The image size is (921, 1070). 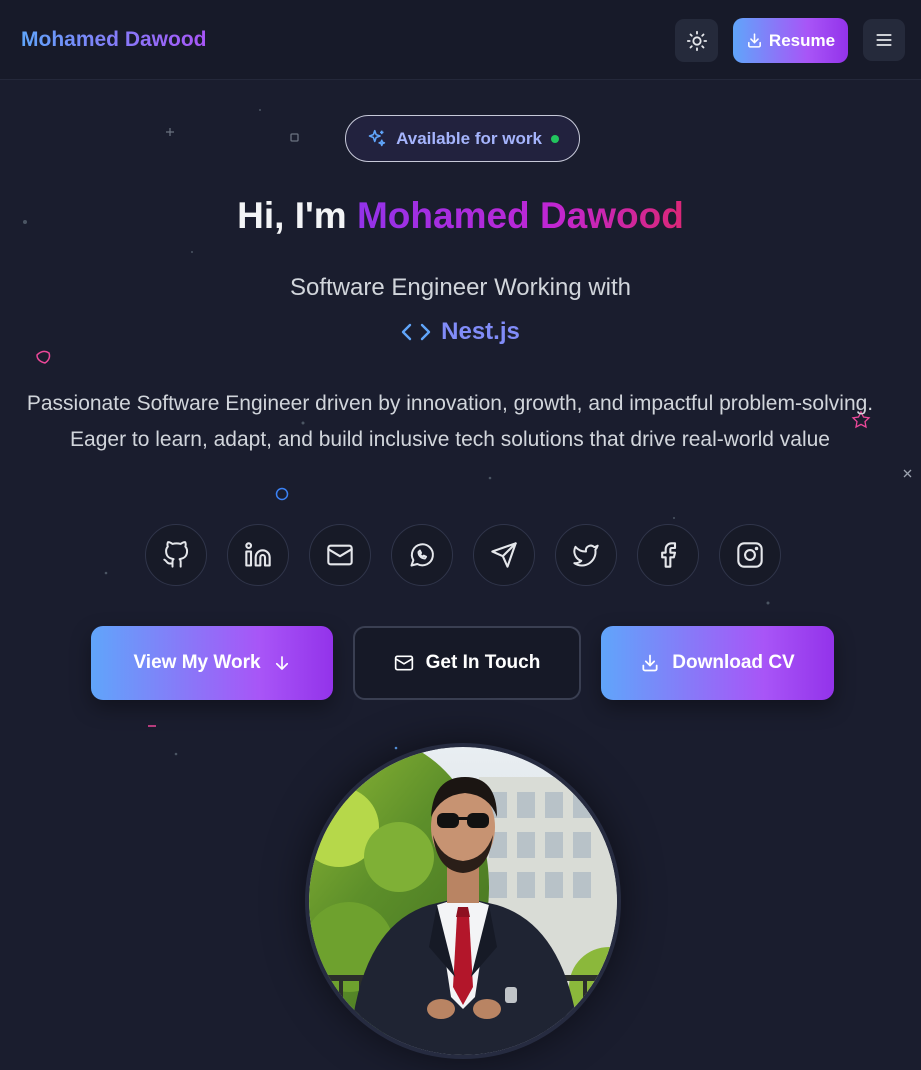 I want to click on facebook-link, so click(x=668, y=555).